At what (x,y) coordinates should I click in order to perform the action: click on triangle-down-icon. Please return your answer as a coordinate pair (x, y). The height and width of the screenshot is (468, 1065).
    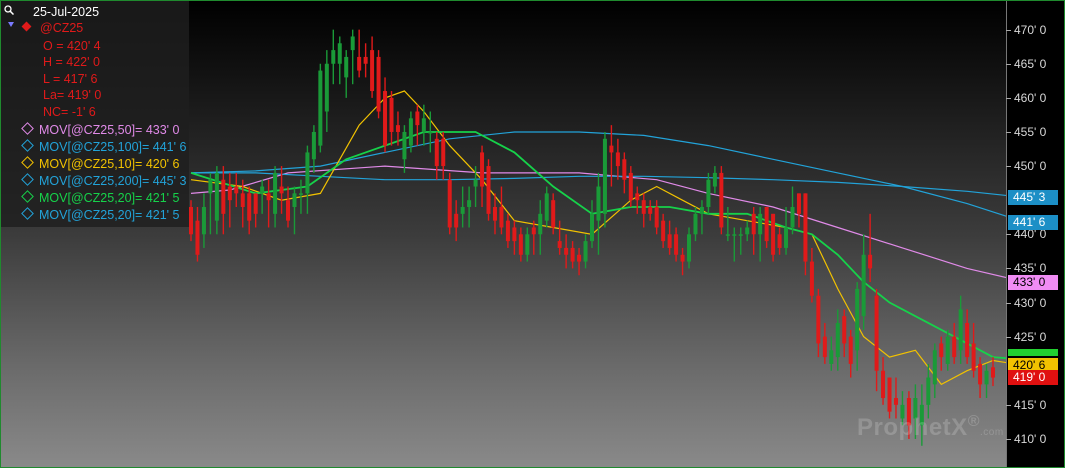
    Looking at the image, I should click on (11, 24).